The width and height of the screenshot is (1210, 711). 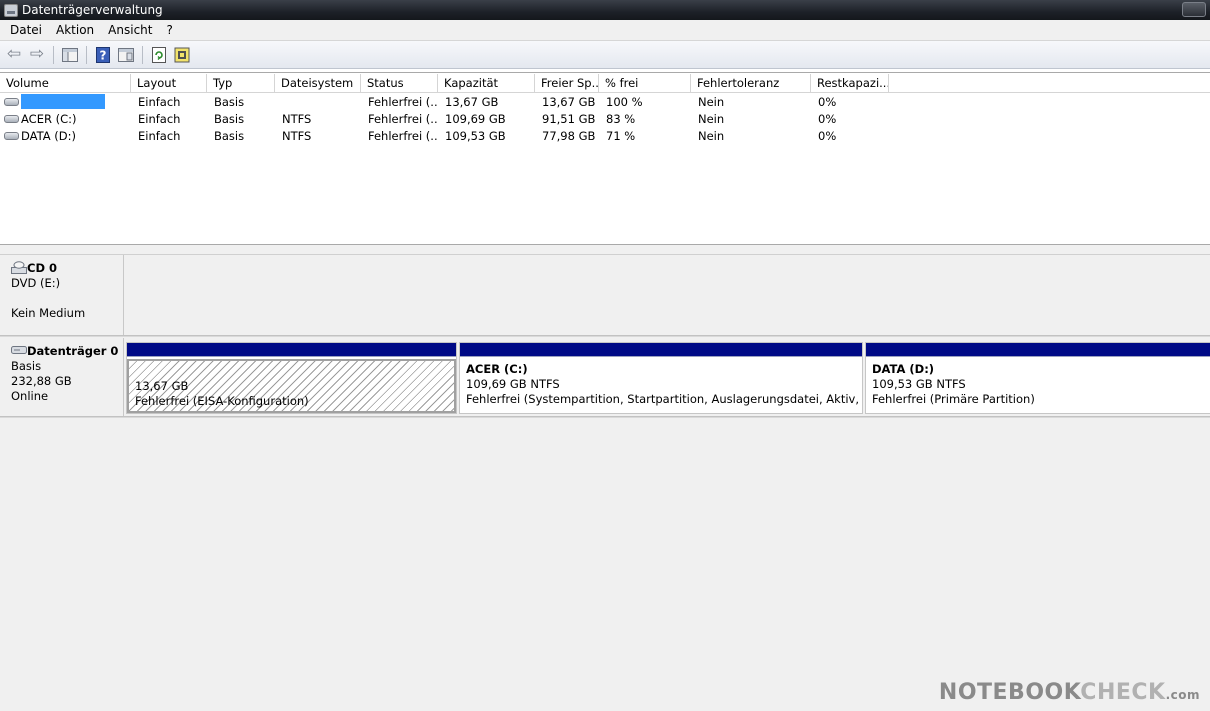 What do you see at coordinates (953, 399) in the screenshot?
I see `partition-status: Fehlerfrei (Primäre Partition)` at bounding box center [953, 399].